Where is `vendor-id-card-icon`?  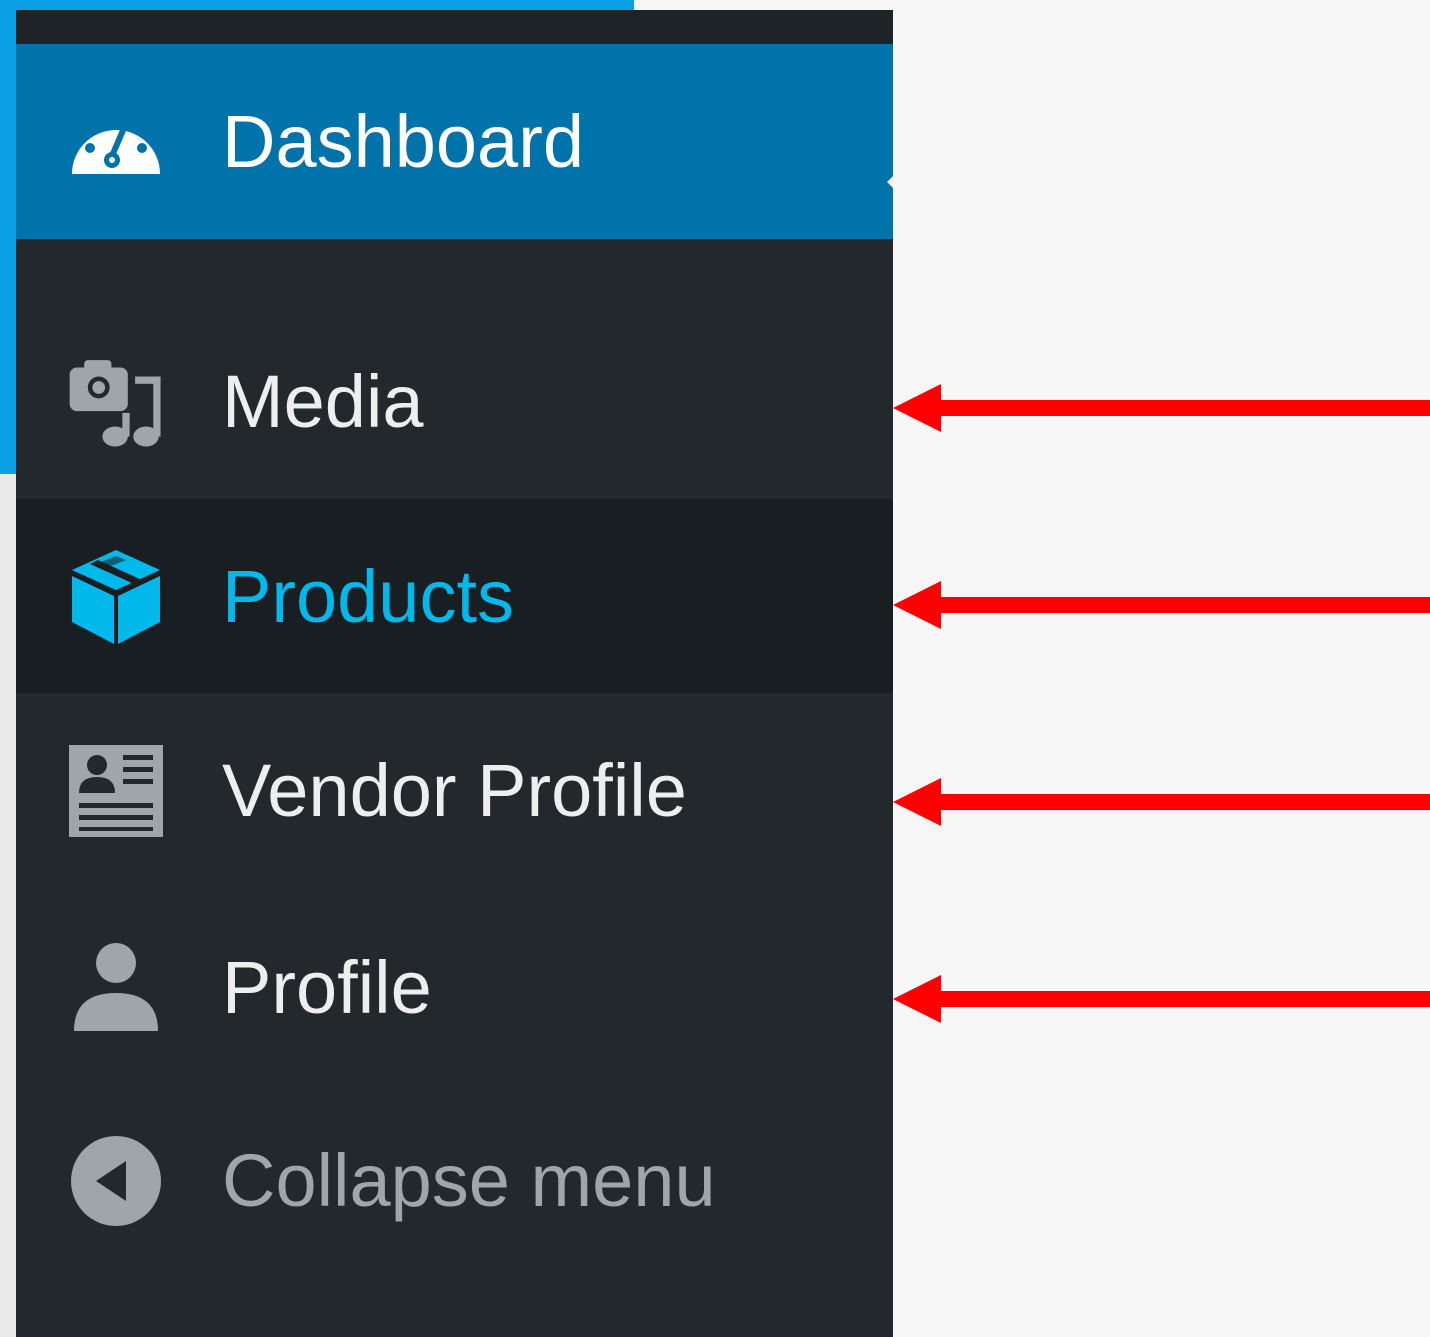
vendor-id-card-icon is located at coordinates (116, 791).